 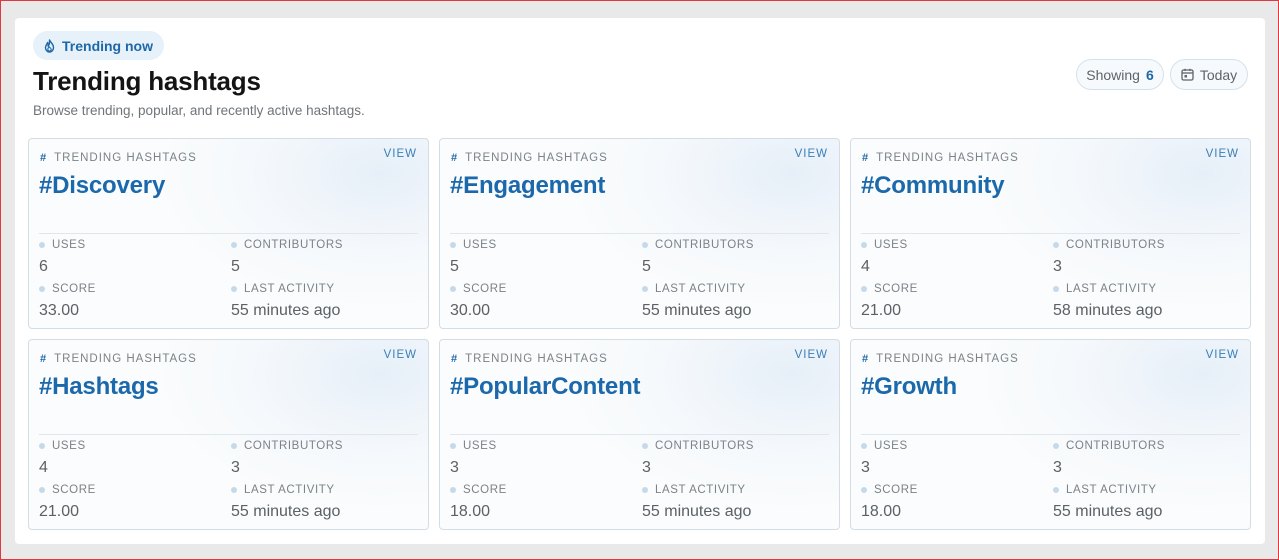 What do you see at coordinates (646, 266) in the screenshot?
I see `stat-value: 5` at bounding box center [646, 266].